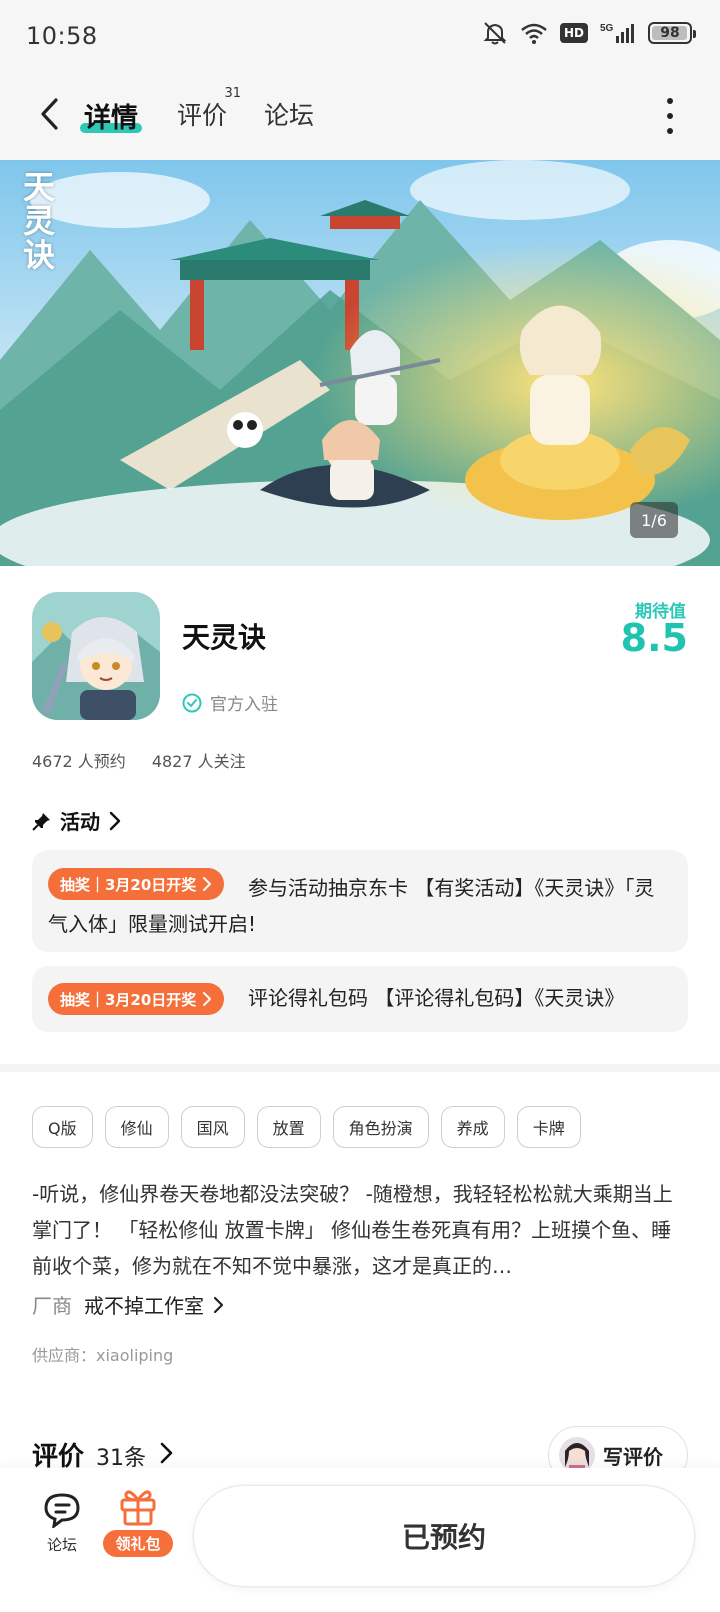 This screenshot has width=720, height=1612. What do you see at coordinates (96, 656) in the screenshot?
I see `app-icon` at bounding box center [96, 656].